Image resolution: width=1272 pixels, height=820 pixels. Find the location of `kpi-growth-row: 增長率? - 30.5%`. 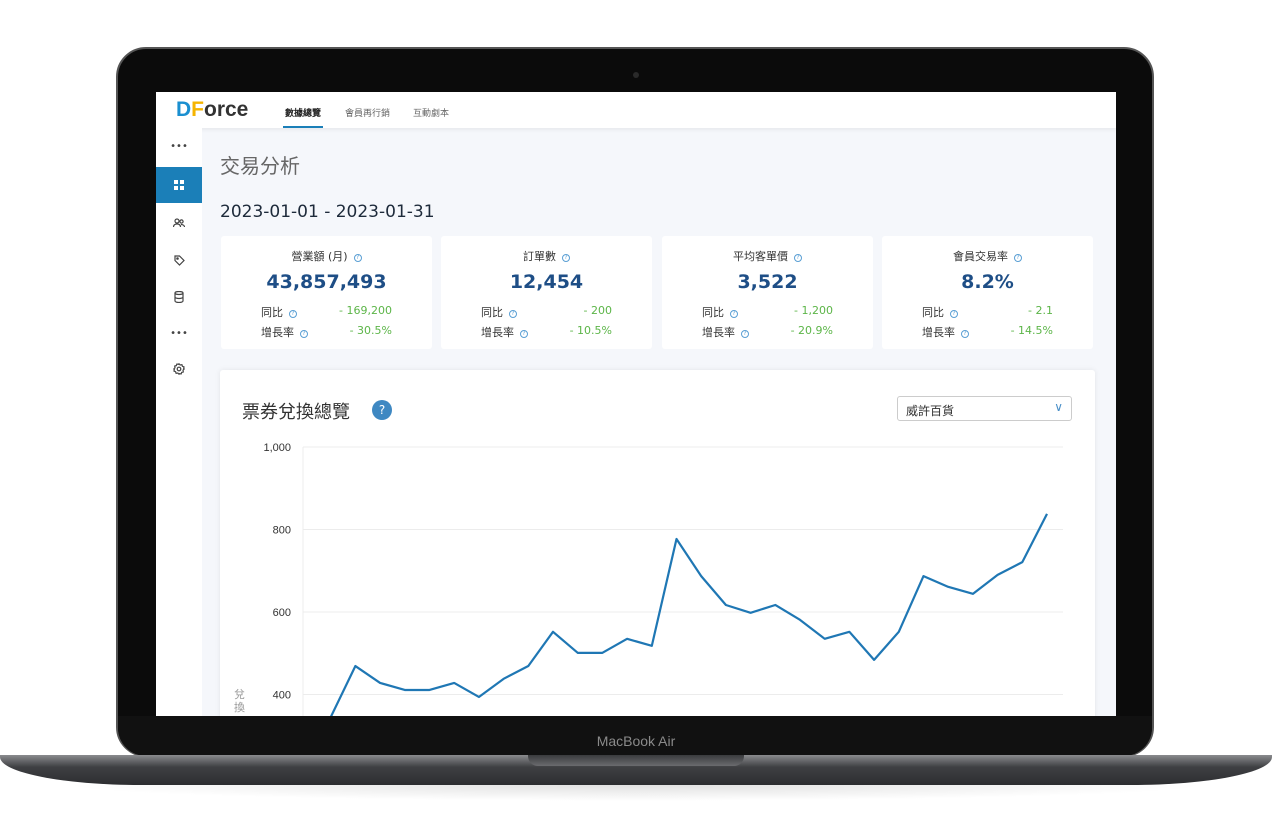

kpi-growth-row: 增長率? - 30.5% is located at coordinates (326, 332).